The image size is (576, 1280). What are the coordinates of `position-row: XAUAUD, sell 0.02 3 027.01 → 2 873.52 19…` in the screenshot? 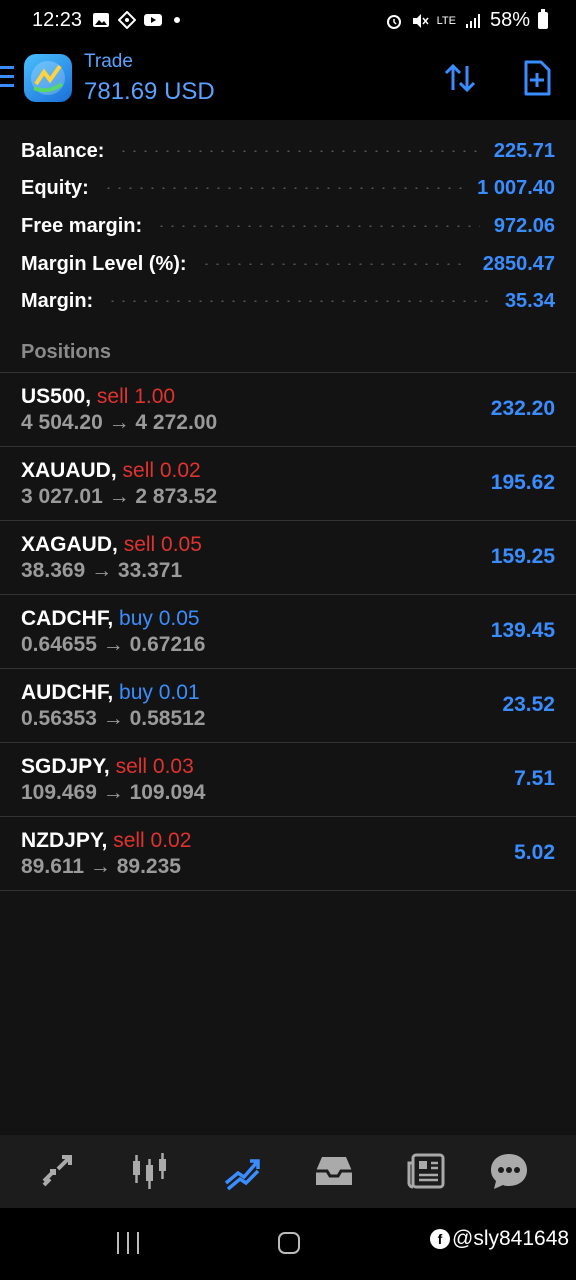 It's located at (288, 484).